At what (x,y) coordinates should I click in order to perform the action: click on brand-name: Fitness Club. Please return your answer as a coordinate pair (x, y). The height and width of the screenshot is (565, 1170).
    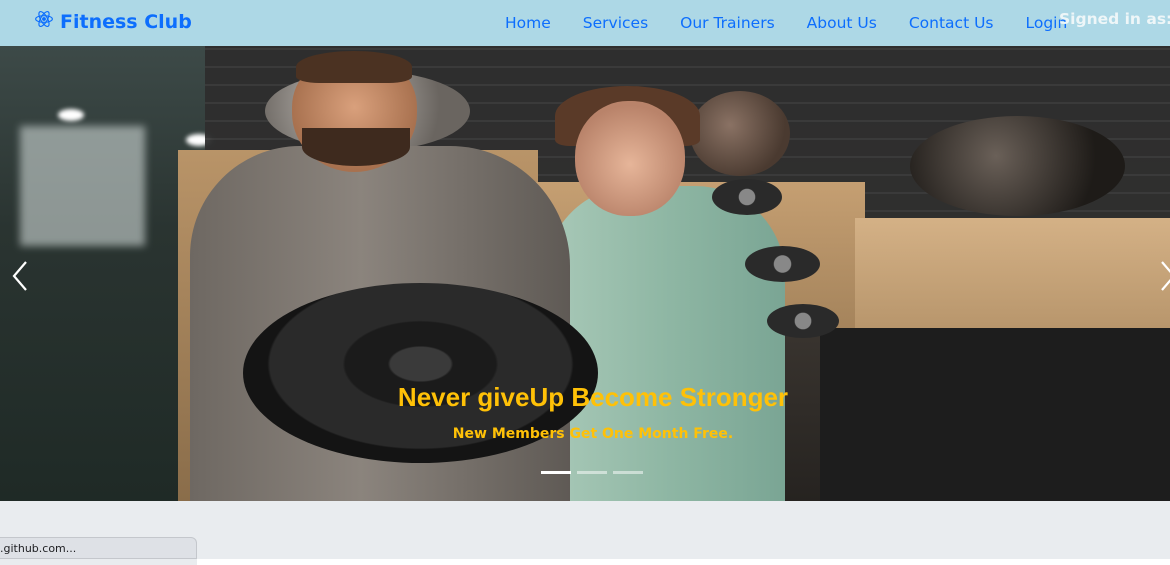
    Looking at the image, I should click on (126, 21).